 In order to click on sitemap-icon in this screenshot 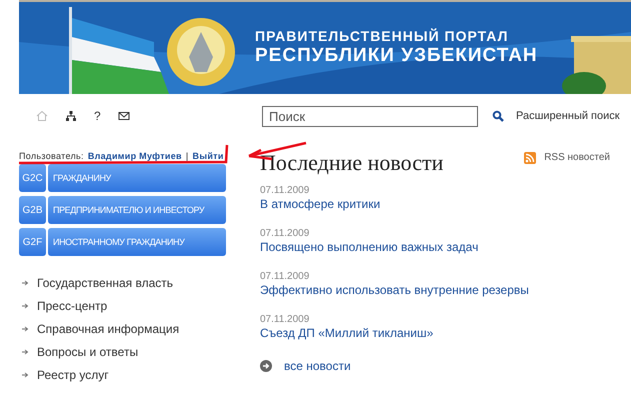, I will do `click(71, 116)`.